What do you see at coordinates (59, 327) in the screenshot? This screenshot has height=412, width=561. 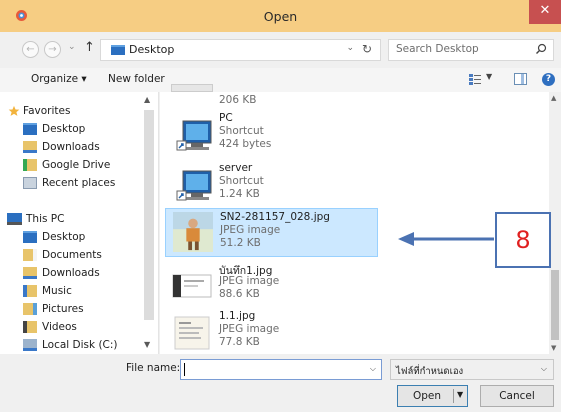 I see `sidebar-item-label: Videos` at bounding box center [59, 327].